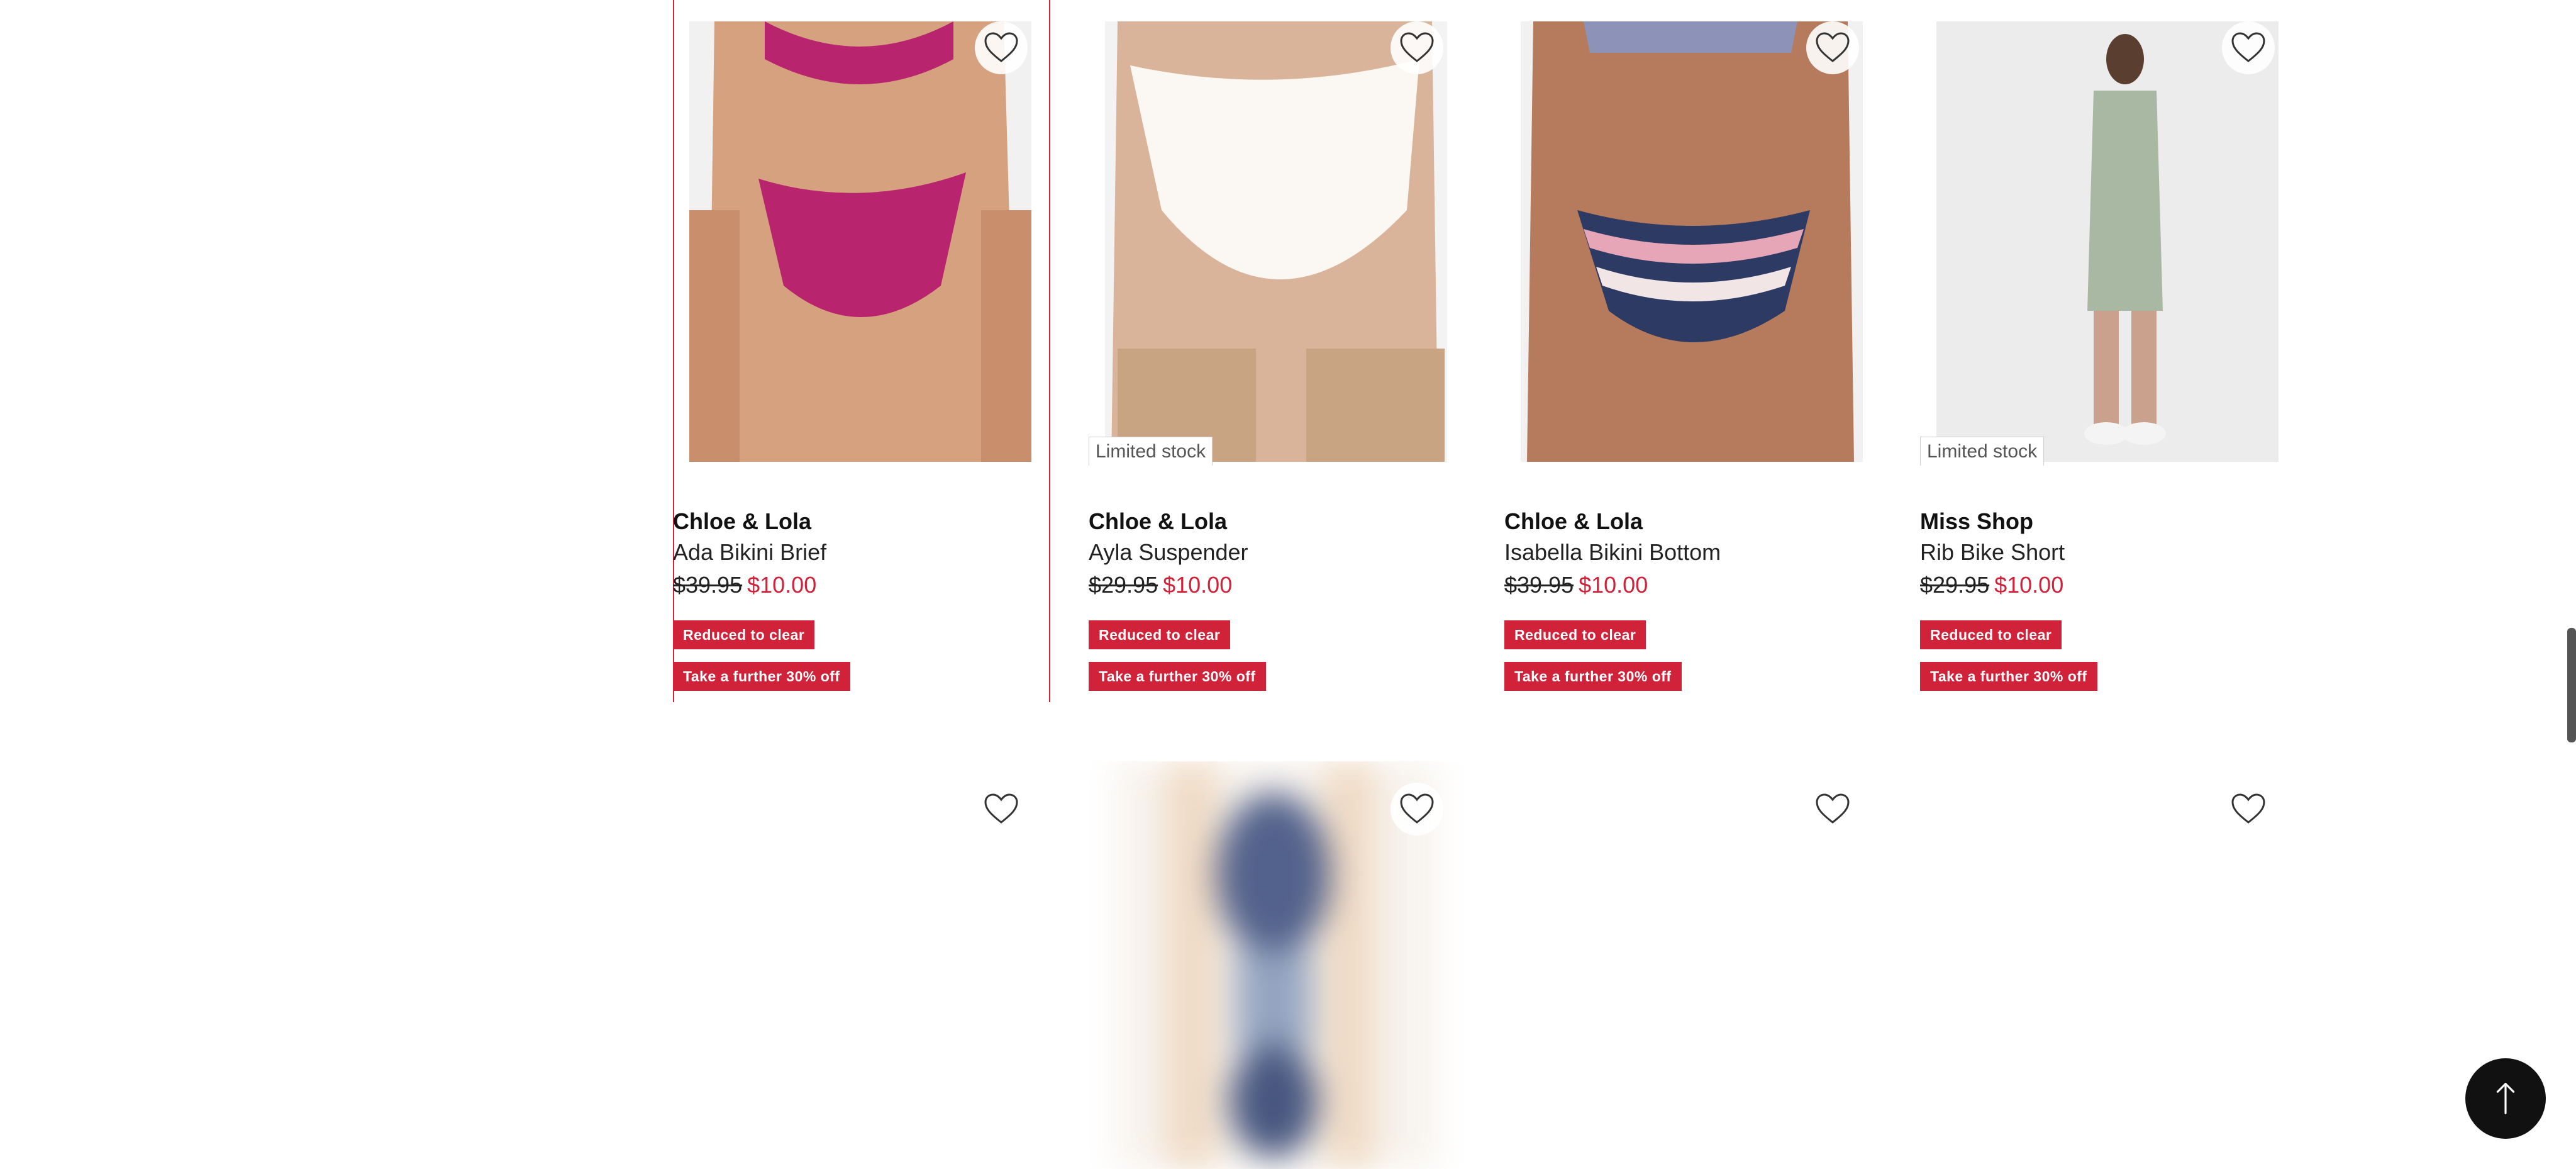 The image size is (2576, 1169). I want to click on product-name: Ayla Suspender, so click(1276, 552).